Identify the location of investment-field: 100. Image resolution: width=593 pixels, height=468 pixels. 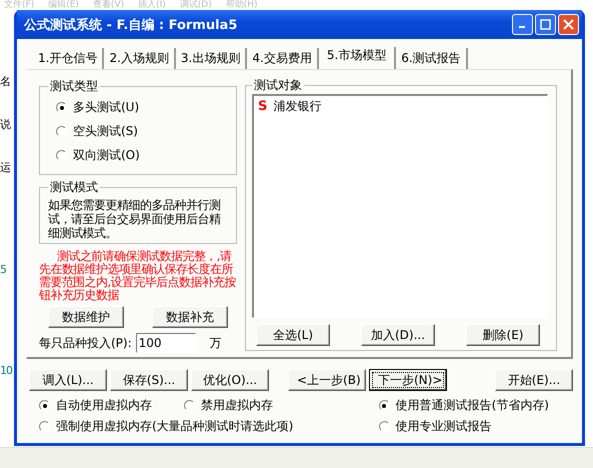
(166, 343).